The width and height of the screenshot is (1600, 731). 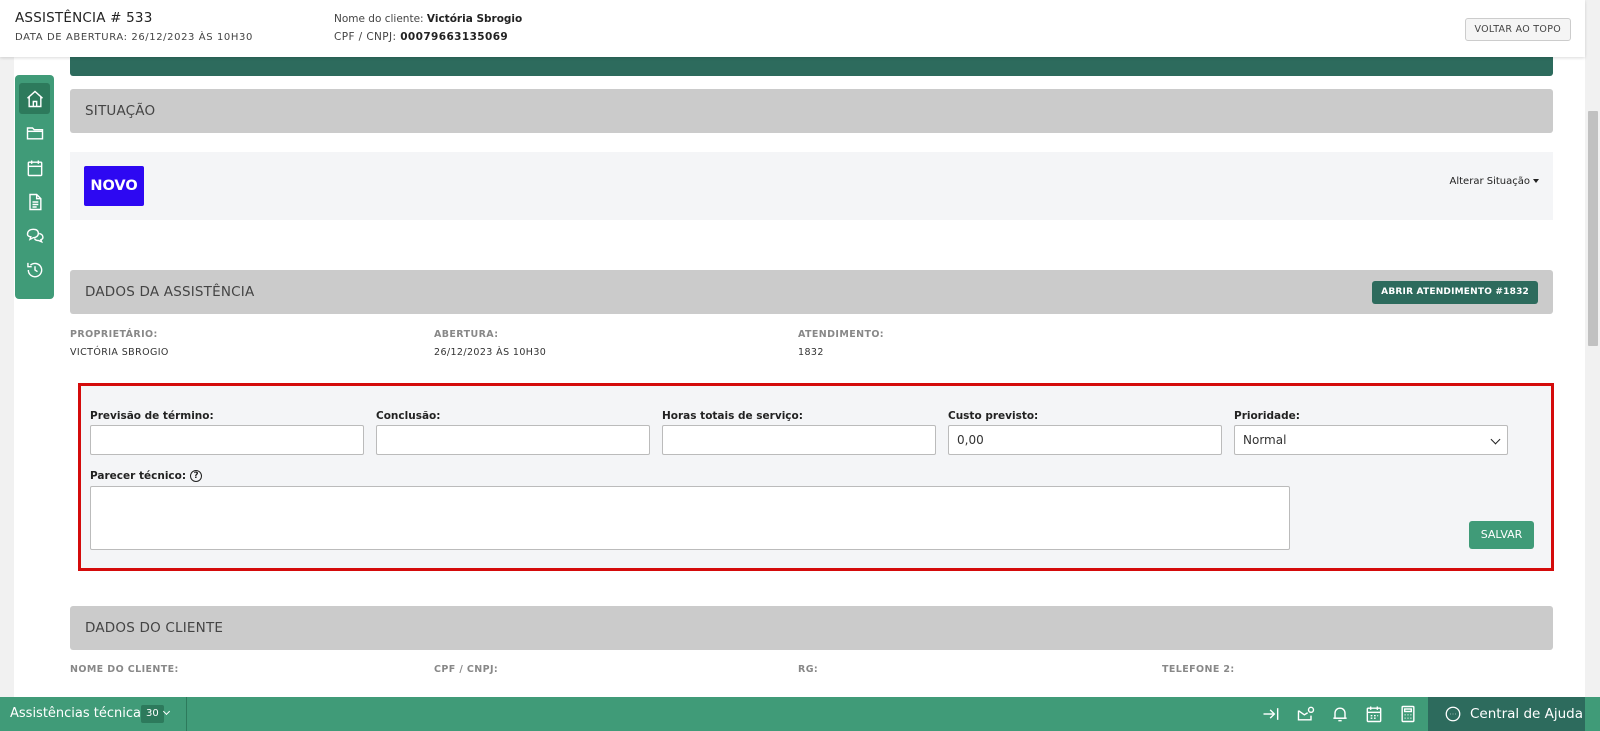 What do you see at coordinates (808, 669) in the screenshot?
I see `client-rg-field-label: RG:` at bounding box center [808, 669].